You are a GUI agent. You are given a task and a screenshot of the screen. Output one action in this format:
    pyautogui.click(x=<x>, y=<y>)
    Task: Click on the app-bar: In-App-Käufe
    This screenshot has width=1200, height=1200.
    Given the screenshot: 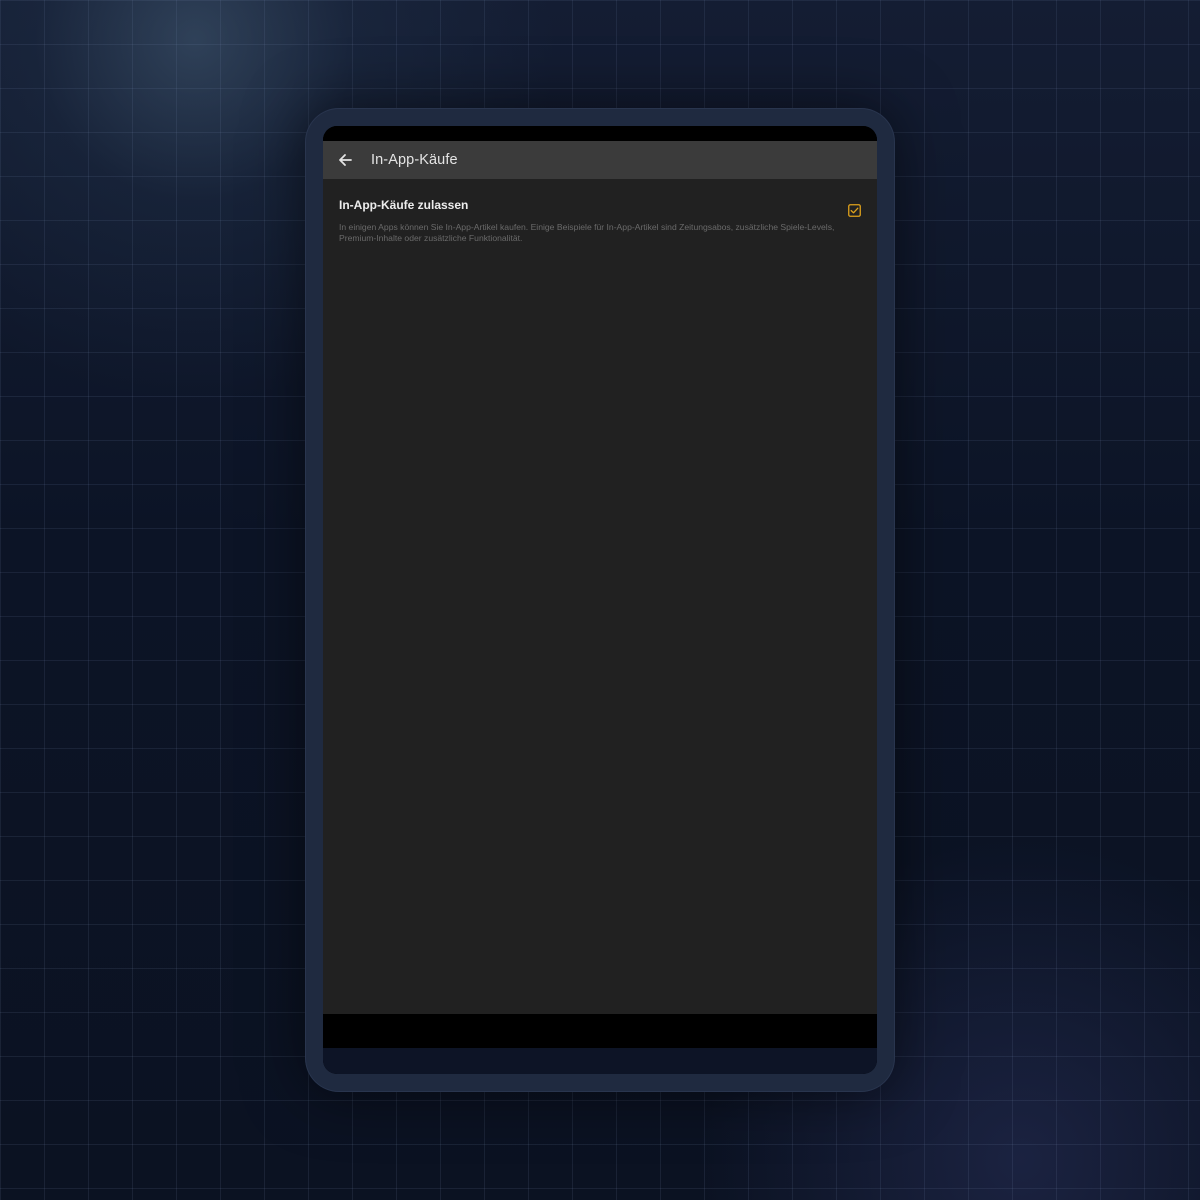 What is the action you would take?
    pyautogui.click(x=600, y=160)
    